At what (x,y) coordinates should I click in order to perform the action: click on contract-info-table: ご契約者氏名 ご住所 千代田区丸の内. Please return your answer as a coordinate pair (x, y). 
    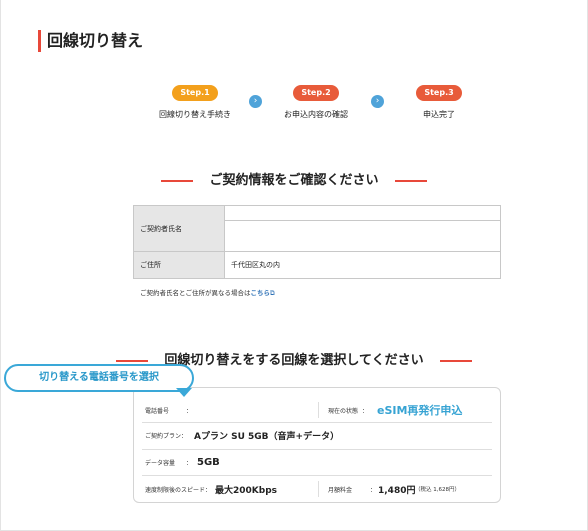
    Looking at the image, I should click on (317, 242).